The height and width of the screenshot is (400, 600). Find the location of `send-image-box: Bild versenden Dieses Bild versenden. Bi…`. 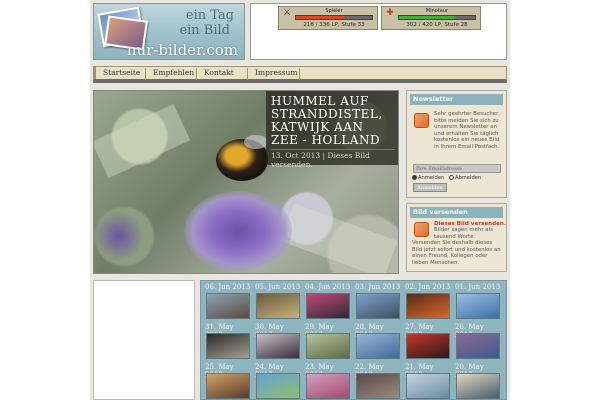

send-image-box: Bild versenden Dieses Bild versenden. Bi… is located at coordinates (456, 237).